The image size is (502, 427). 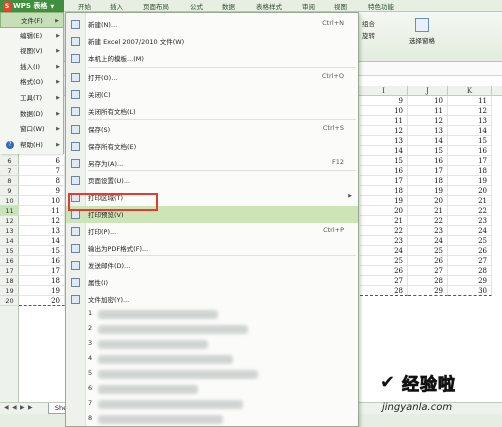 What do you see at coordinates (212, 344) in the screenshot?
I see `recent-file-item: 3` at bounding box center [212, 344].